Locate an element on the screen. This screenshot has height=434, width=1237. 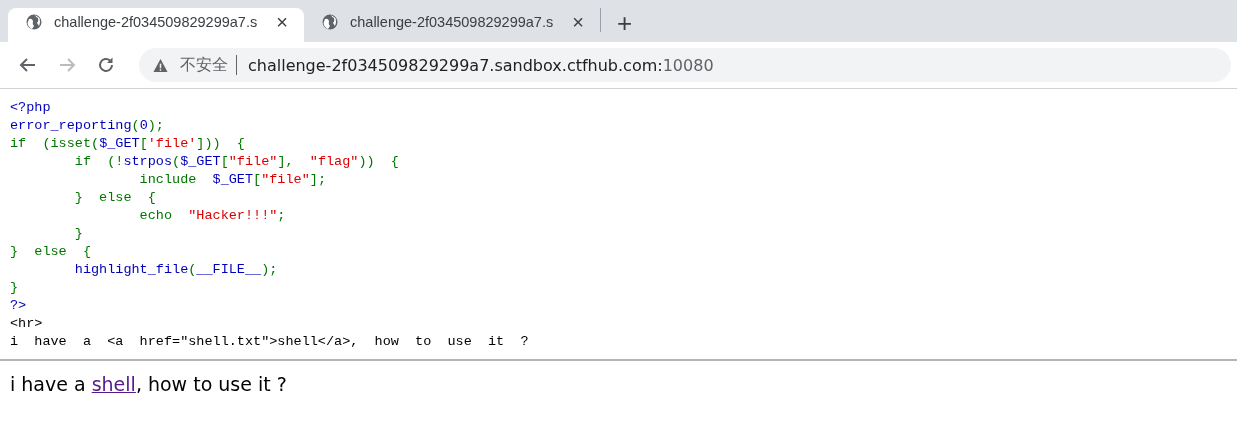
new-tab-button: + is located at coordinates (625, 23).